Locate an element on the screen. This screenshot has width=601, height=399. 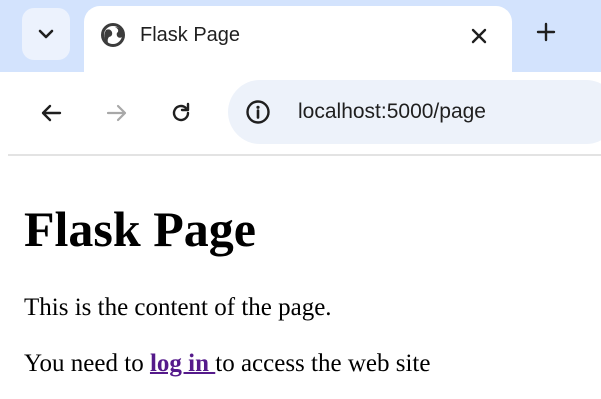
plus-icon is located at coordinates (546, 32).